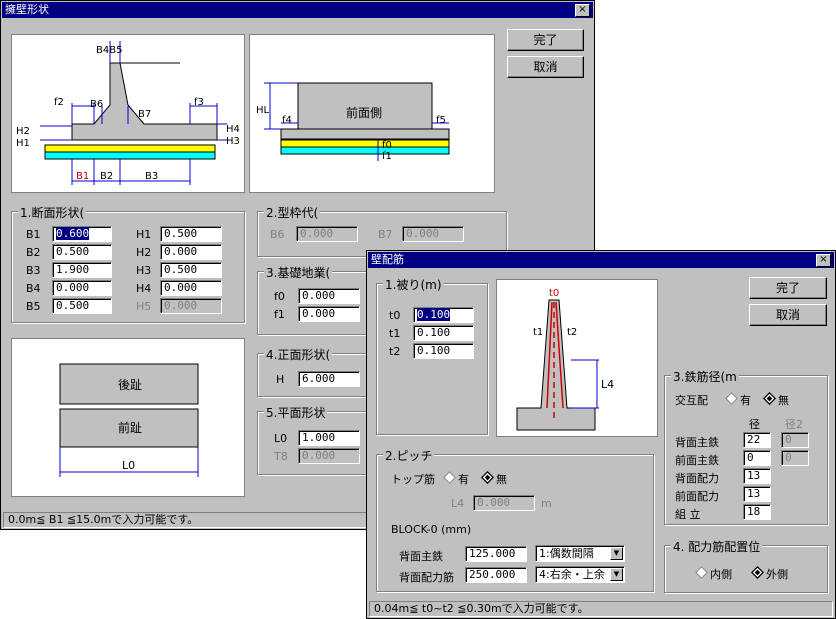 This screenshot has width=836, height=619. I want to click on label-b6: B6, so click(277, 234).